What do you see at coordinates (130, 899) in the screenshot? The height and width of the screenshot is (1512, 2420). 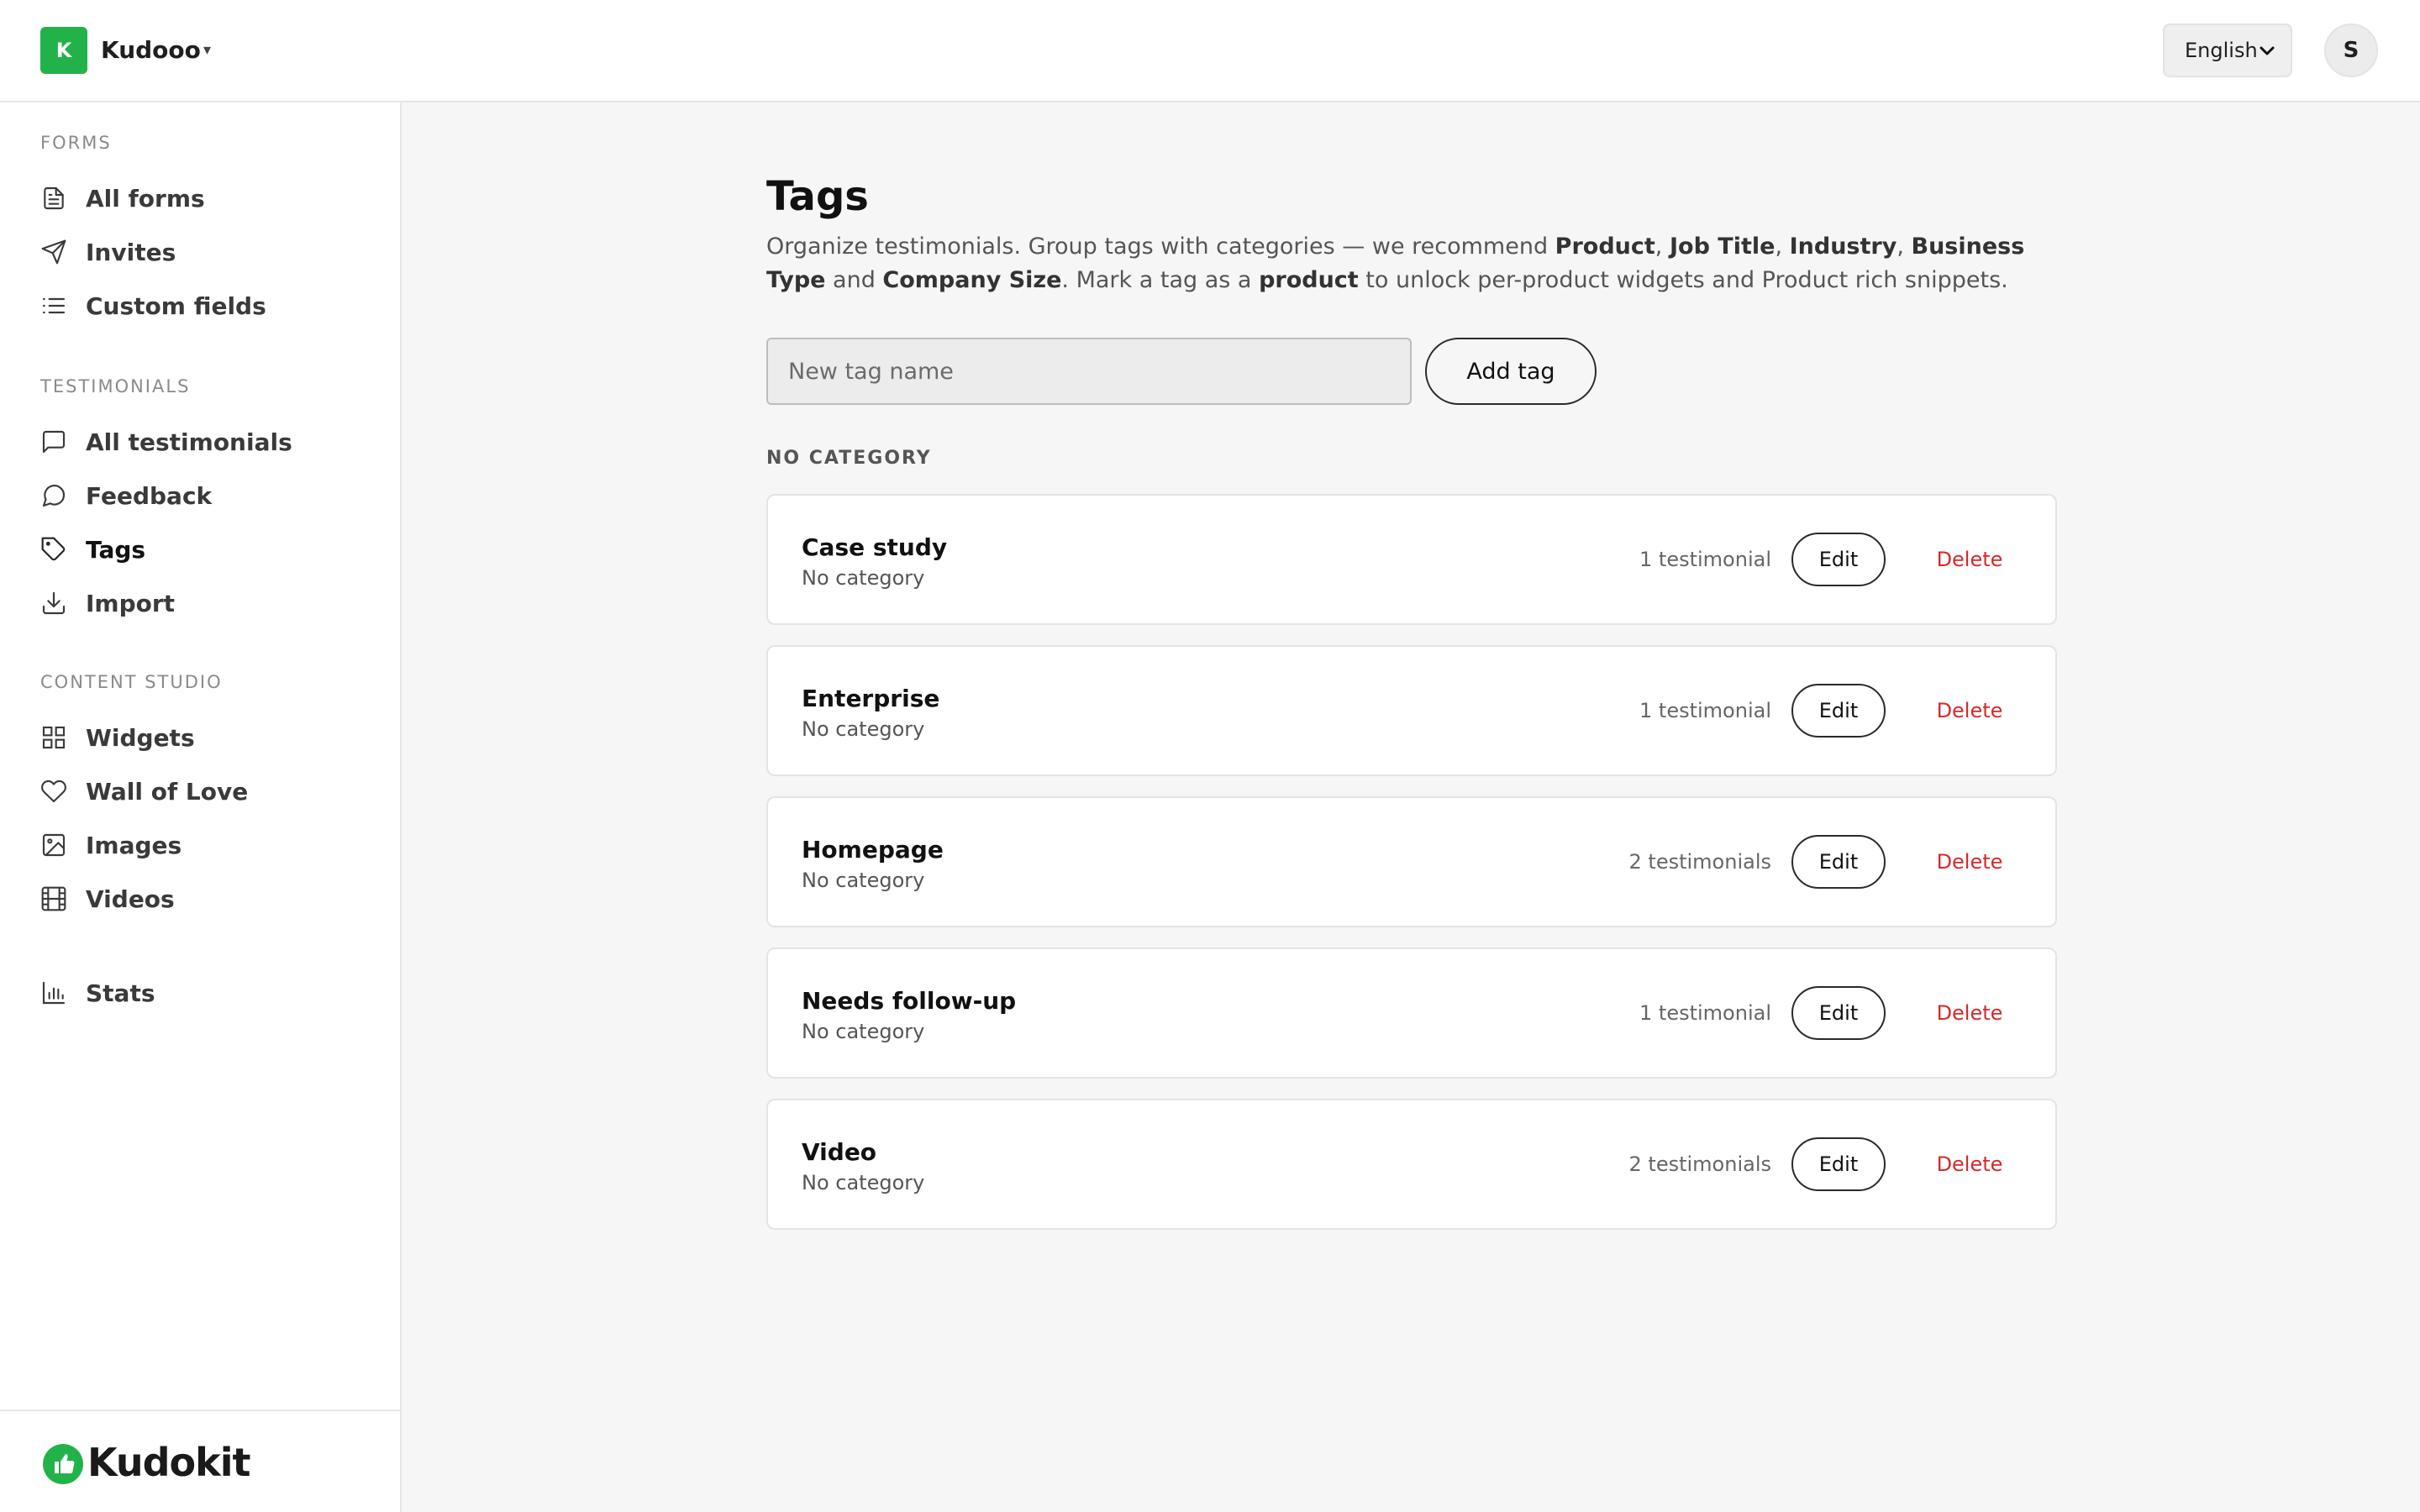 I see `sidebar-item-label: Videos` at bounding box center [130, 899].